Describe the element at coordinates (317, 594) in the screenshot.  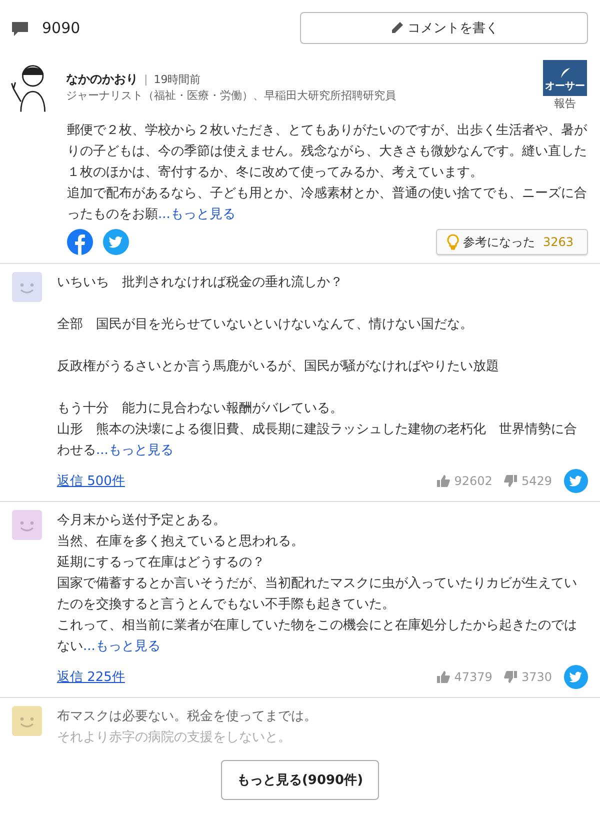
I see `comment-text: 国家で備蓄するとか言いそうだが、当初配れたマスクに虫が入っていたりカビが生えていたのを交換すると言うとんでもない不手際も起きていた。` at that location.